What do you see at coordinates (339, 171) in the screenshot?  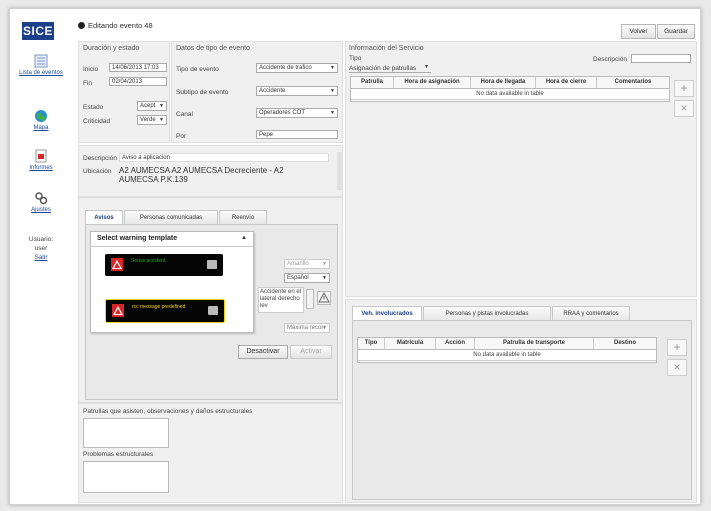 I see `scrollbar` at bounding box center [339, 171].